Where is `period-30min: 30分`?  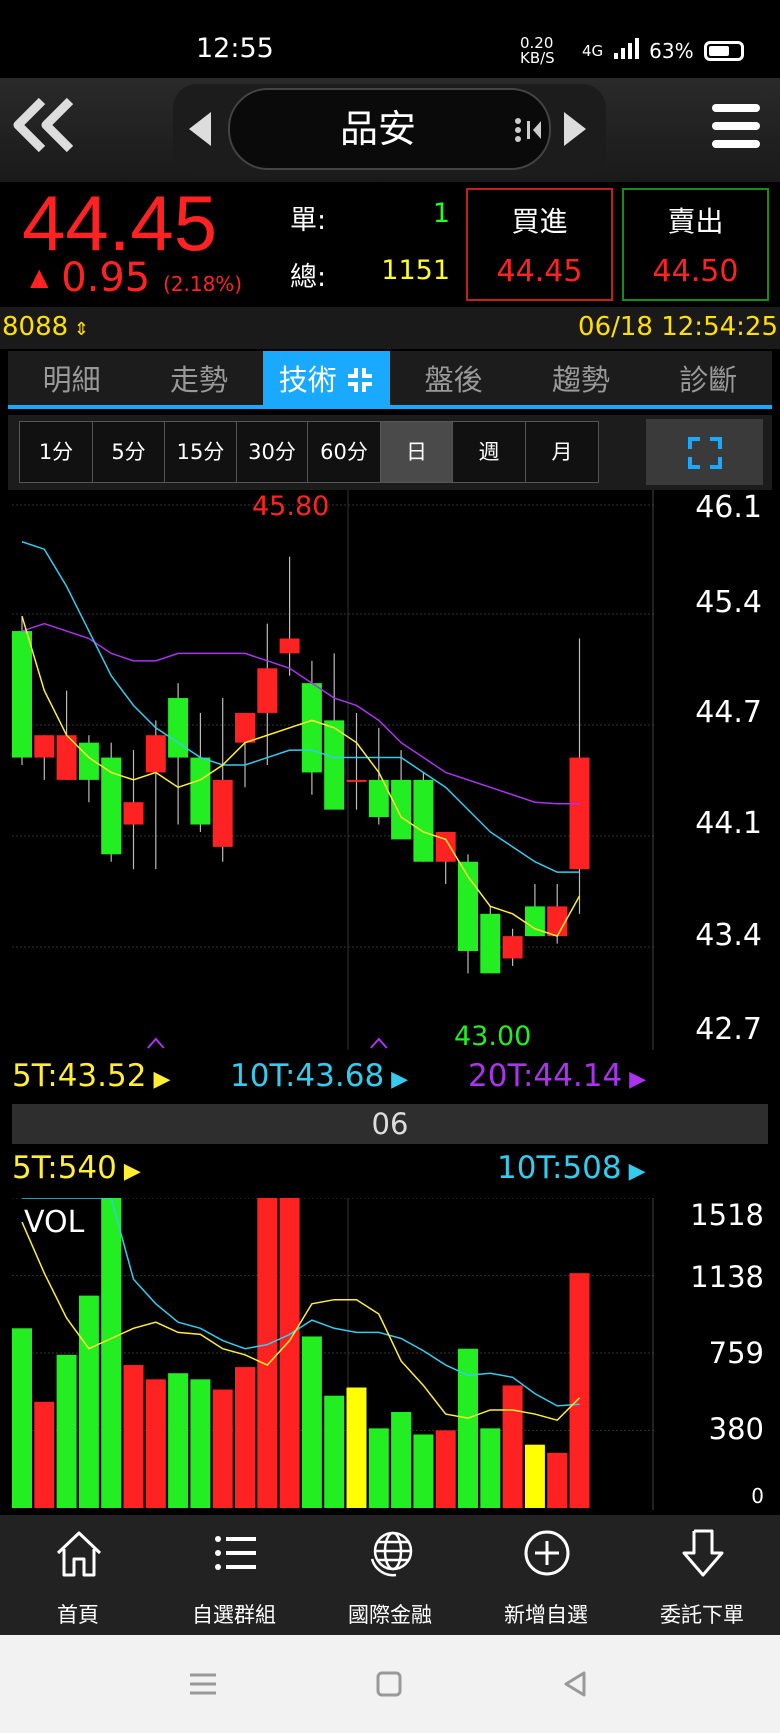
period-30min: 30分 is located at coordinates (272, 452).